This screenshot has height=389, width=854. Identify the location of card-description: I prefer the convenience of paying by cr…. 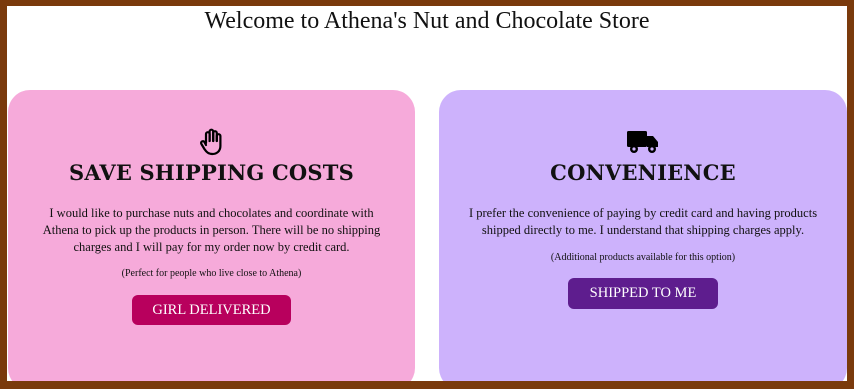
(643, 221).